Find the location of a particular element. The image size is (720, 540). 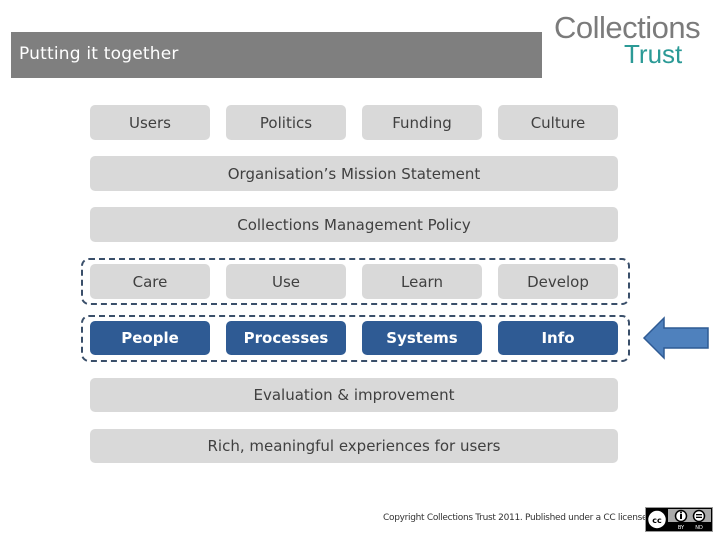

box-label: Info is located at coordinates (558, 338).